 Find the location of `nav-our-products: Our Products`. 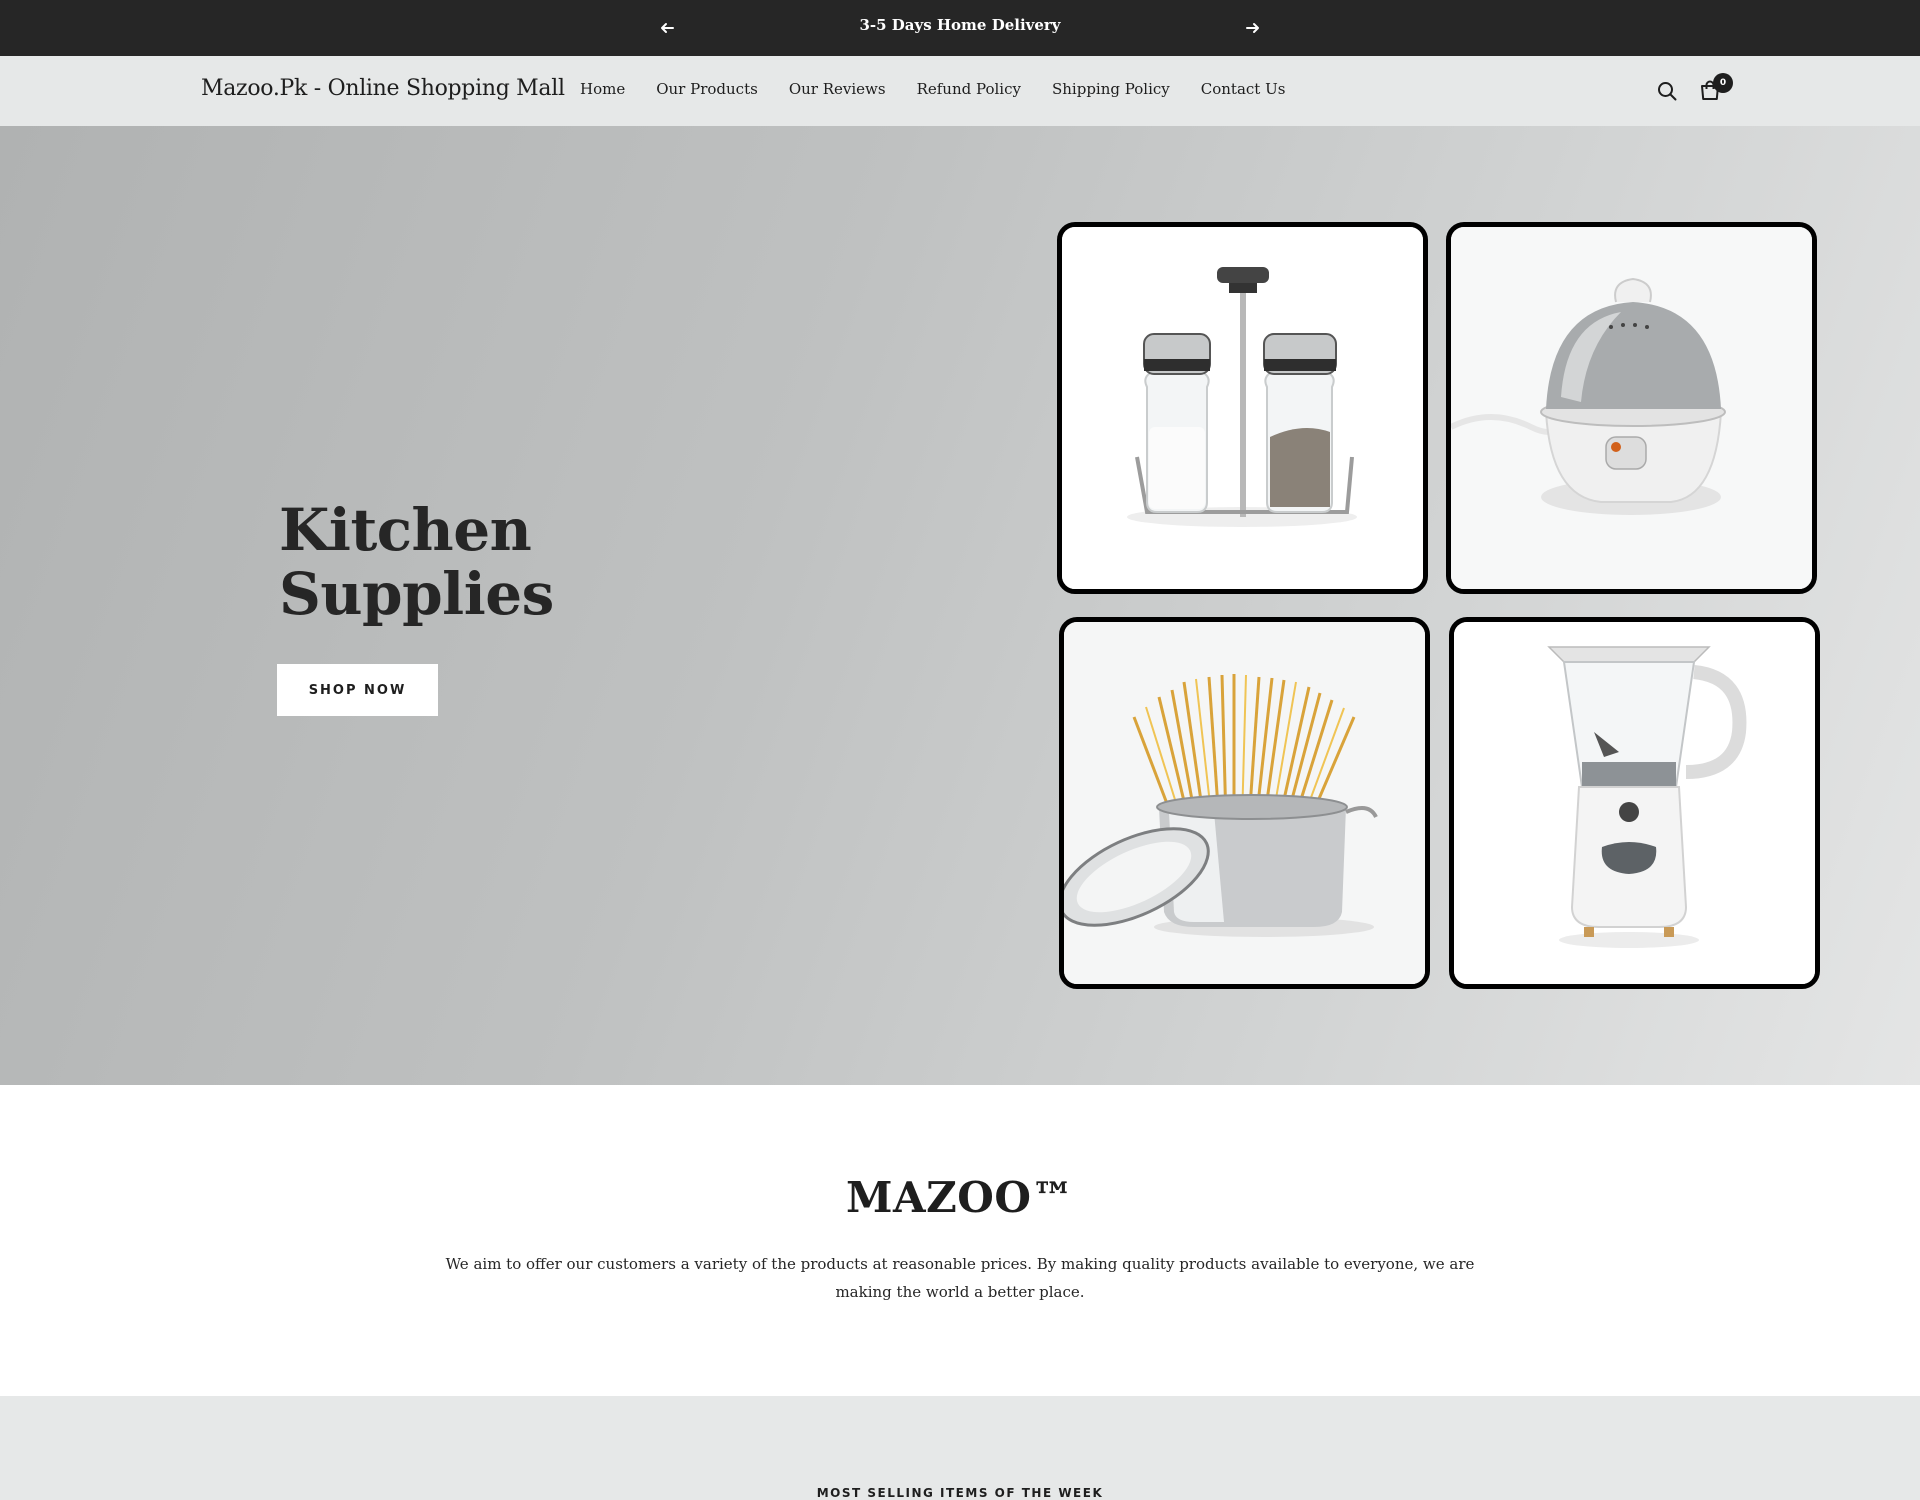

nav-our-products: Our Products is located at coordinates (707, 89).